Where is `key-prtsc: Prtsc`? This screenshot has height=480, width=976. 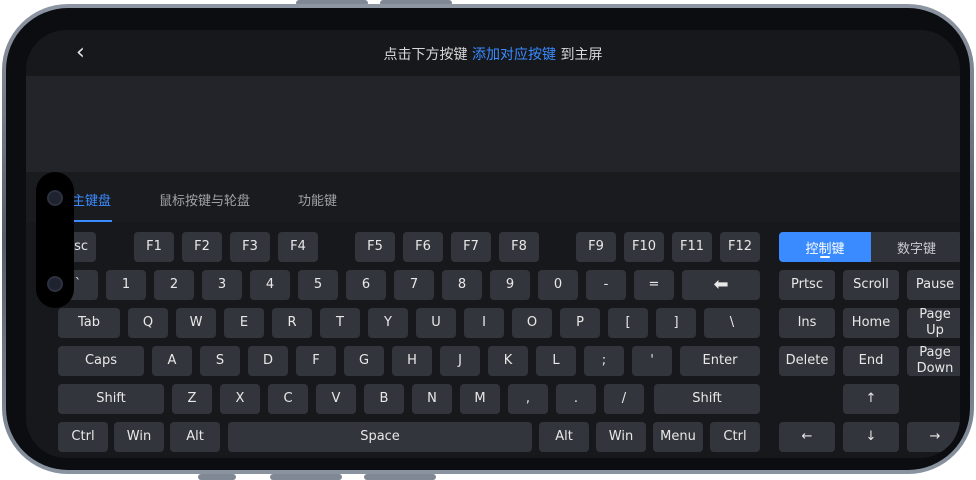 key-prtsc: Prtsc is located at coordinates (807, 285).